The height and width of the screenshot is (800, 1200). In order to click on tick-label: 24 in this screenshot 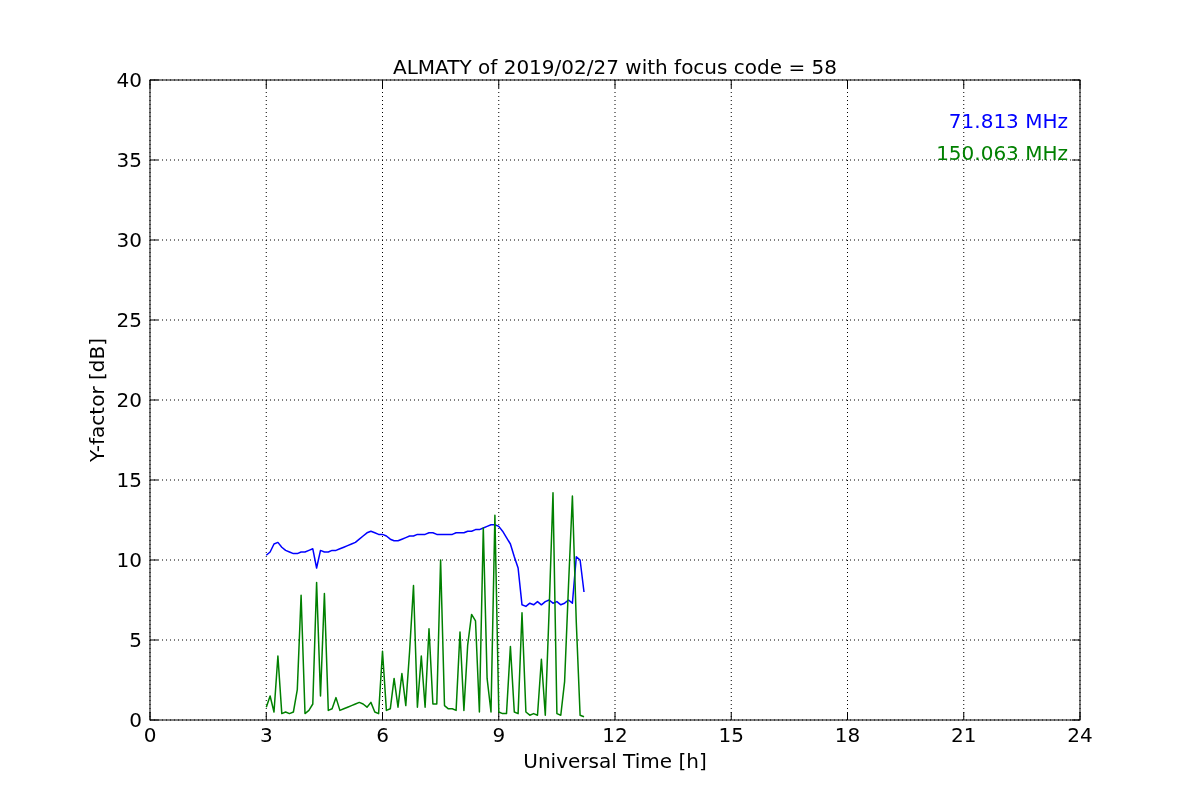, I will do `click(1080, 735)`.